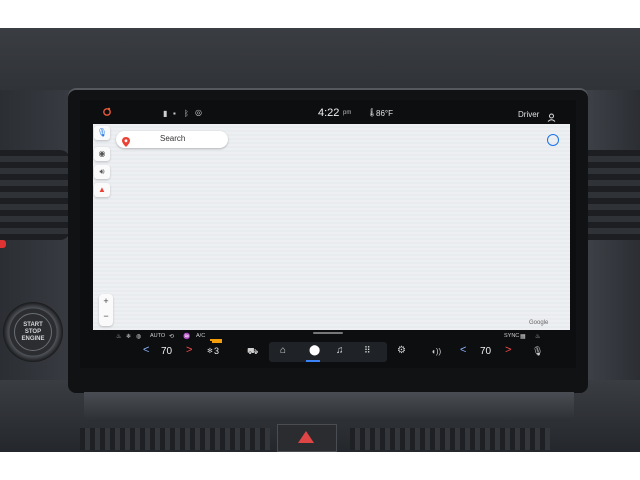 Image resolution: width=640 pixels, height=480 pixels. I want to click on clock-time: 4:22, so click(329, 113).